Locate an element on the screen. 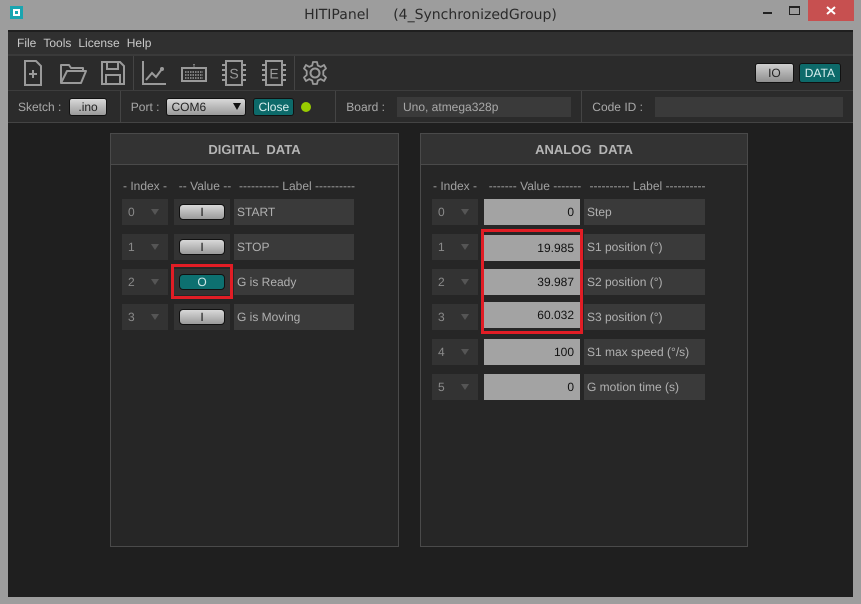  index-dropdown: 4 is located at coordinates (455, 351).